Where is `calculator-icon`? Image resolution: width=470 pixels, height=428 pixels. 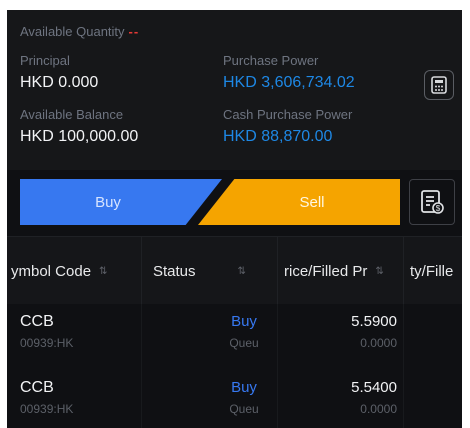
calculator-icon is located at coordinates (439, 85).